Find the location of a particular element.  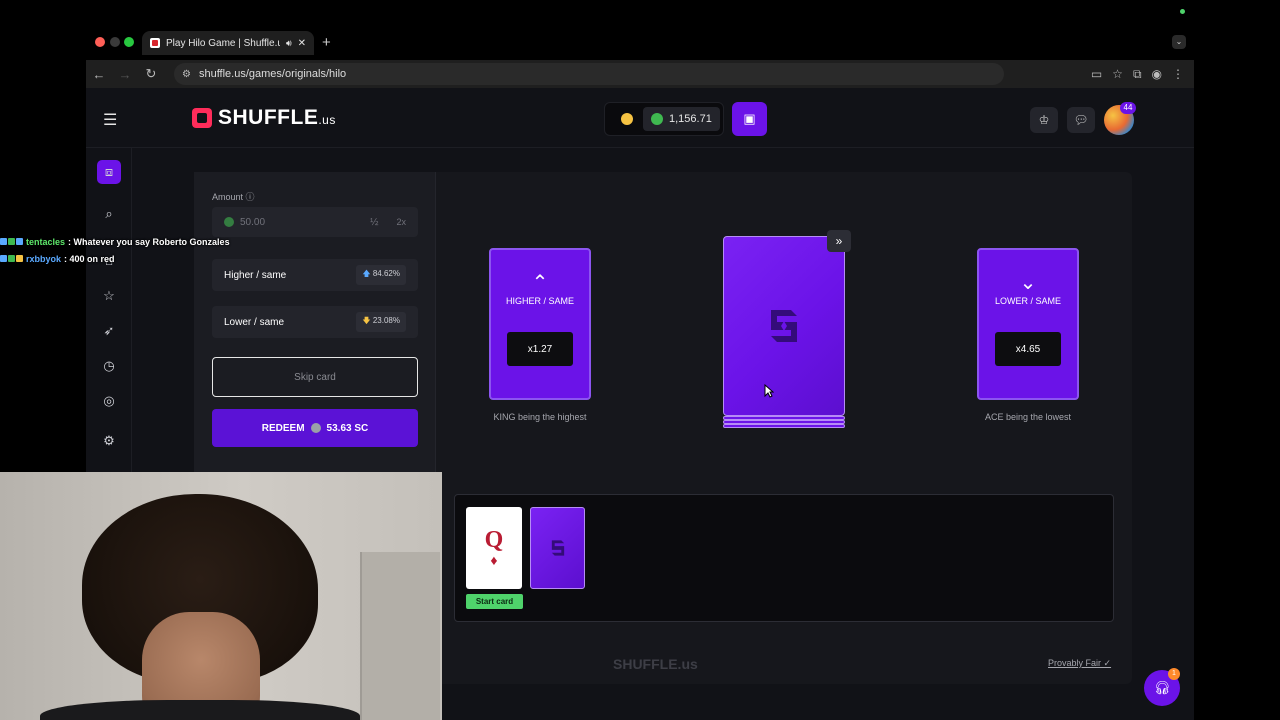

chat-bubble-icon: 💬︎ is located at coordinates (1081, 120).